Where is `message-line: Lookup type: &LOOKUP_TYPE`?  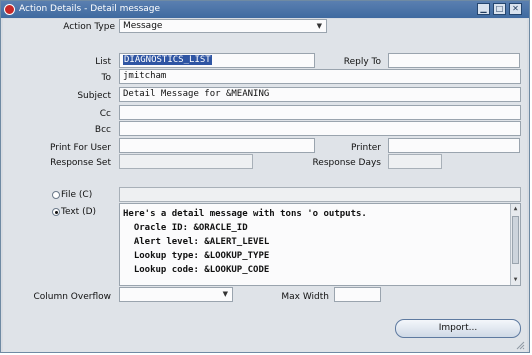
message-line: Lookup type: &LOOKUP_TYPE is located at coordinates (196, 256).